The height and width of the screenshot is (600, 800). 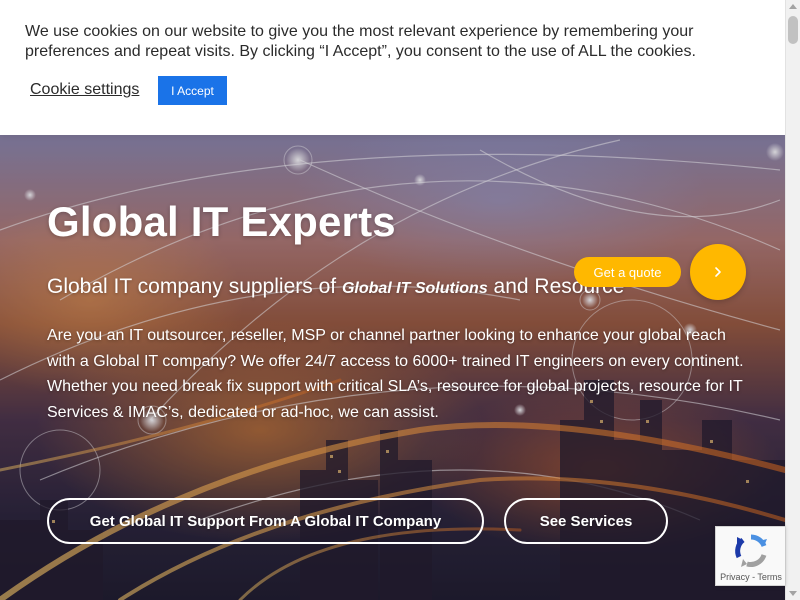 What do you see at coordinates (792, 300) in the screenshot?
I see `page-scrollbar` at bounding box center [792, 300].